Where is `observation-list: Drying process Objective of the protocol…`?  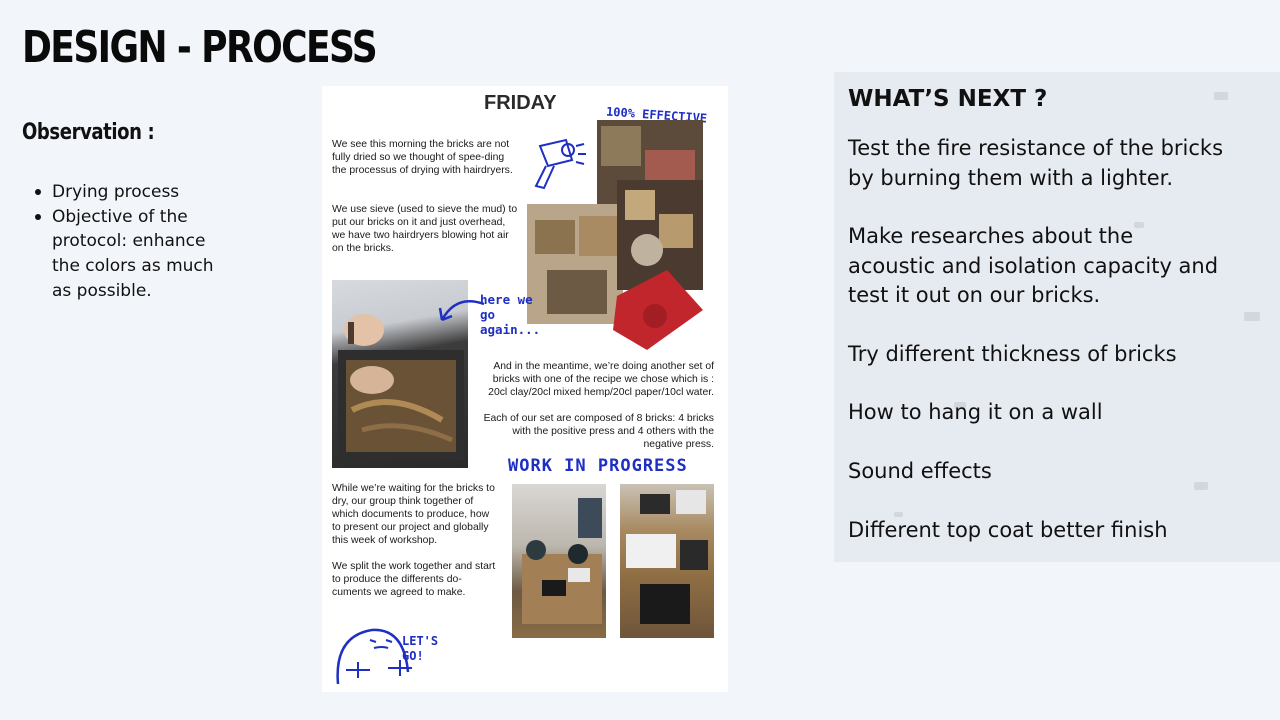
observation-list: Drying process Objective of the protocol… is located at coordinates (133, 242).